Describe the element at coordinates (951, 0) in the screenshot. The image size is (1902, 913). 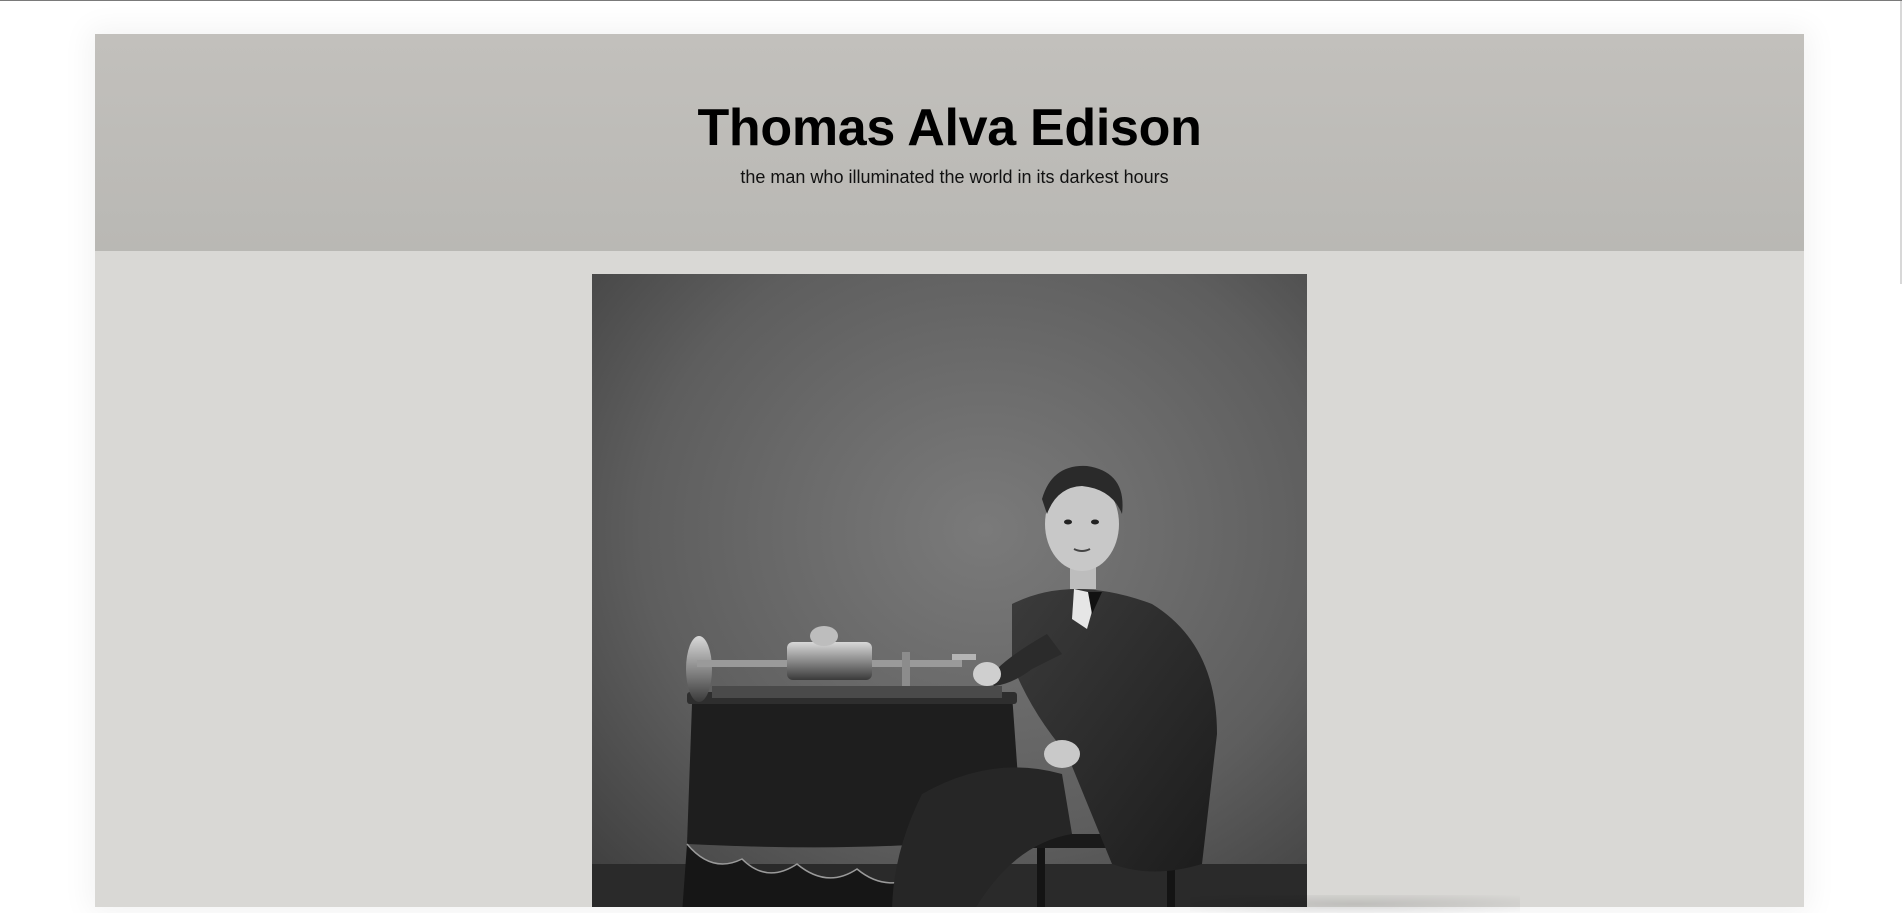
I see `browser-top-border` at that location.